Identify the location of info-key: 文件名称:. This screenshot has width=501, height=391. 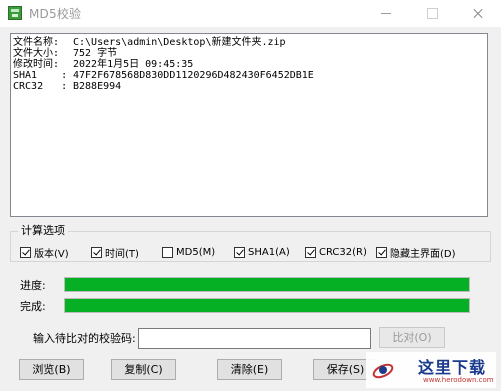
(36, 42).